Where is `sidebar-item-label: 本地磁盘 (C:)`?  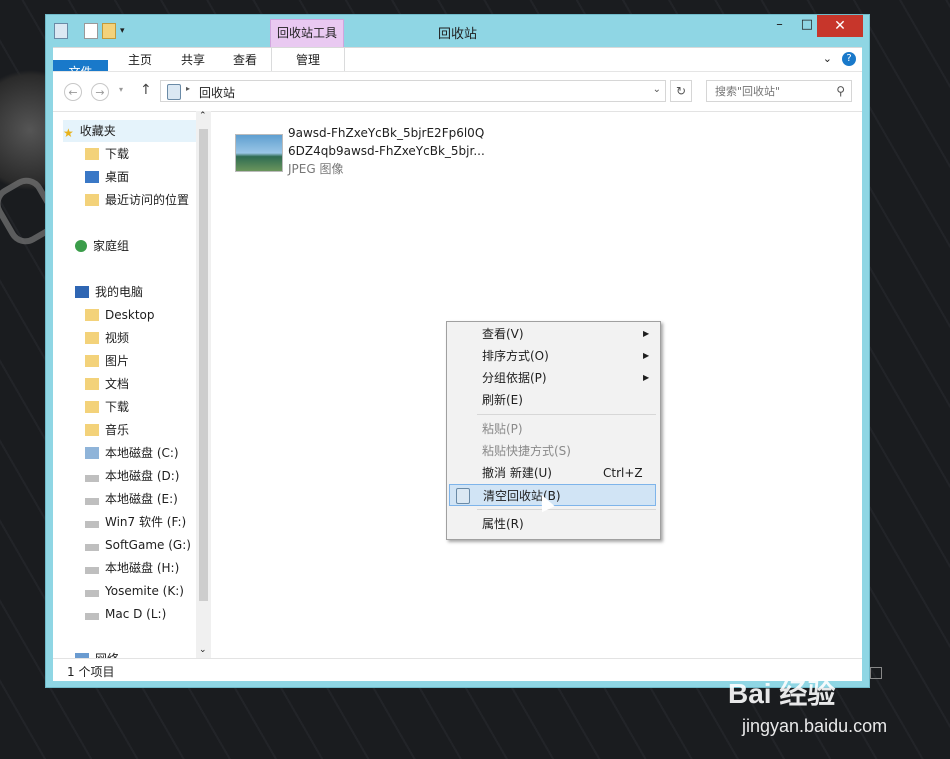
sidebar-item-label: 本地磁盘 (C:) is located at coordinates (142, 453).